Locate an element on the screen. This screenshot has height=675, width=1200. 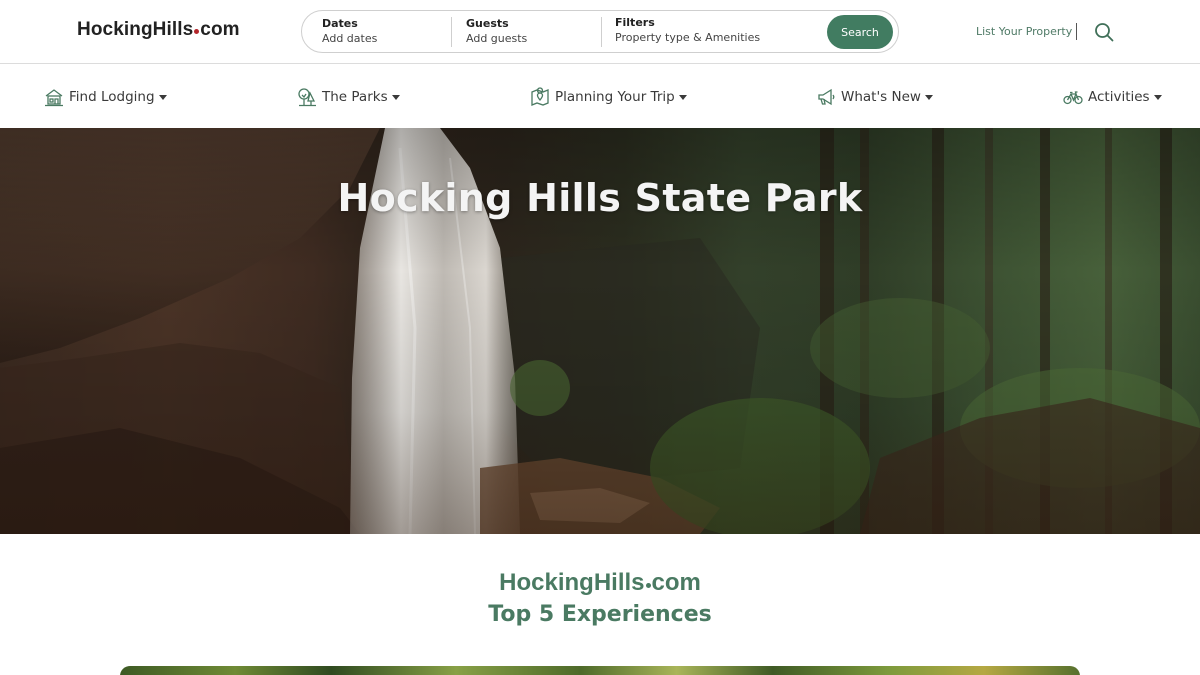
bicycle-icon is located at coordinates (1073, 98).